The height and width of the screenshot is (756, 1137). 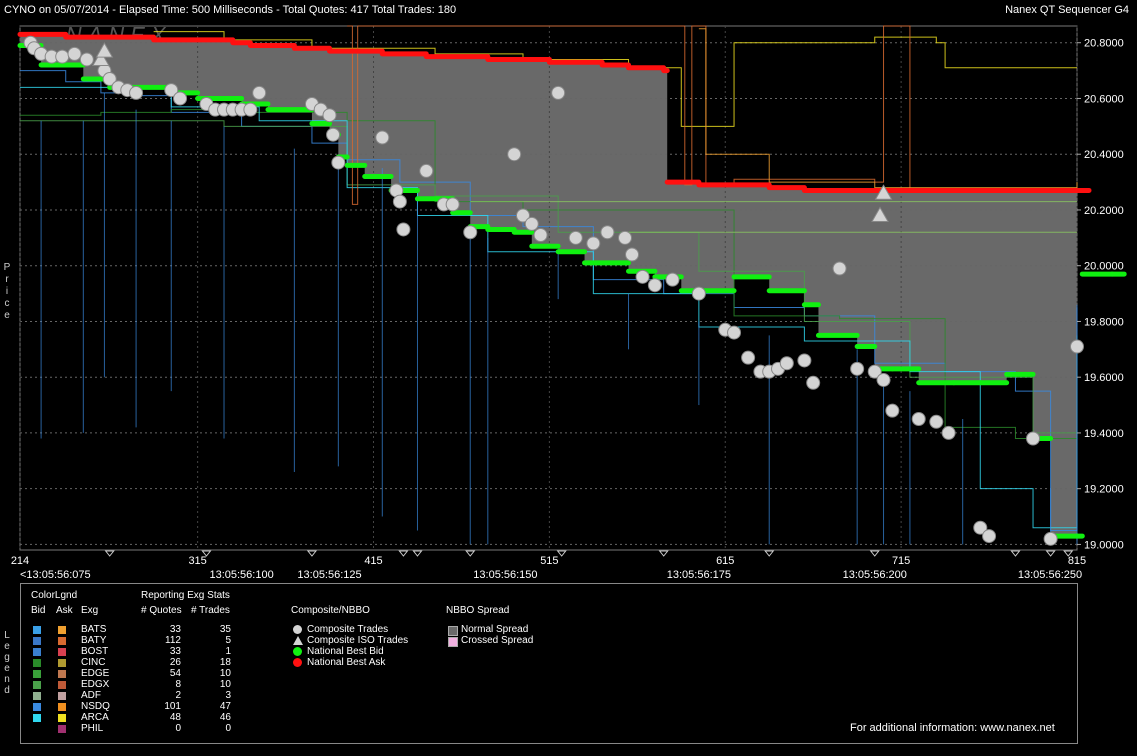 I want to click on exchange-quotes: 26, so click(x=175, y=662).